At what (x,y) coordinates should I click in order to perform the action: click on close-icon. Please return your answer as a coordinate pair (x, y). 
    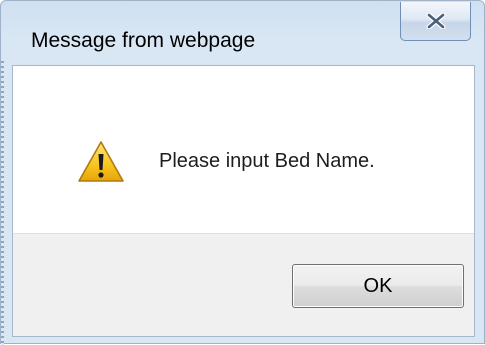
    Looking at the image, I should click on (436, 21).